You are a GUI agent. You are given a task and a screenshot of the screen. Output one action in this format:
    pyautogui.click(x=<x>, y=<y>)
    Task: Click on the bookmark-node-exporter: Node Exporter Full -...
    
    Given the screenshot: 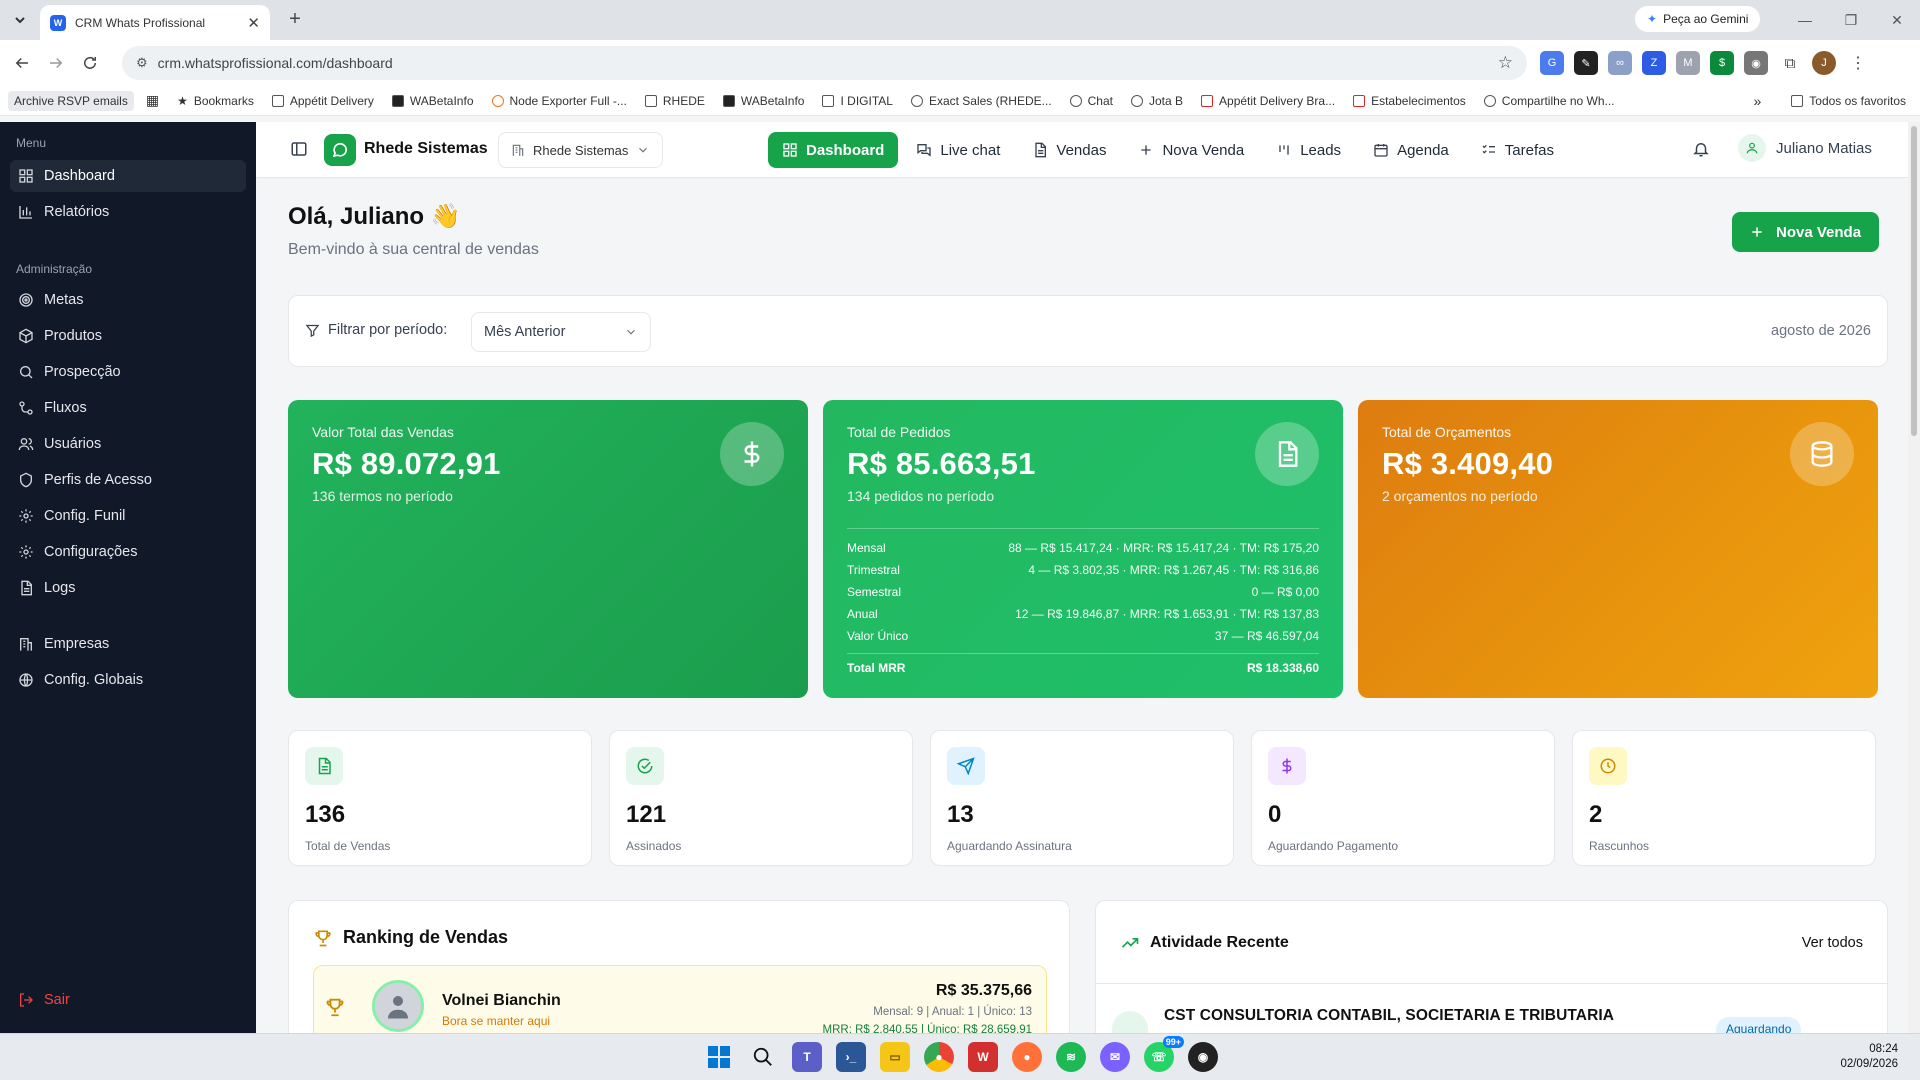 What is the action you would take?
    pyautogui.click(x=559, y=101)
    